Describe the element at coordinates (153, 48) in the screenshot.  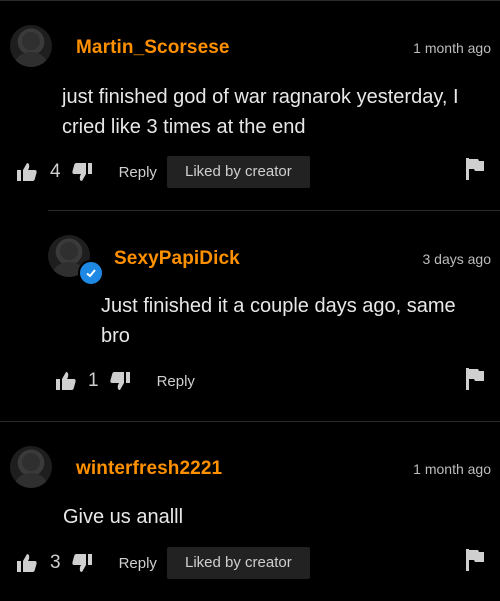
I see `comment-username: Martin_Scorsese` at that location.